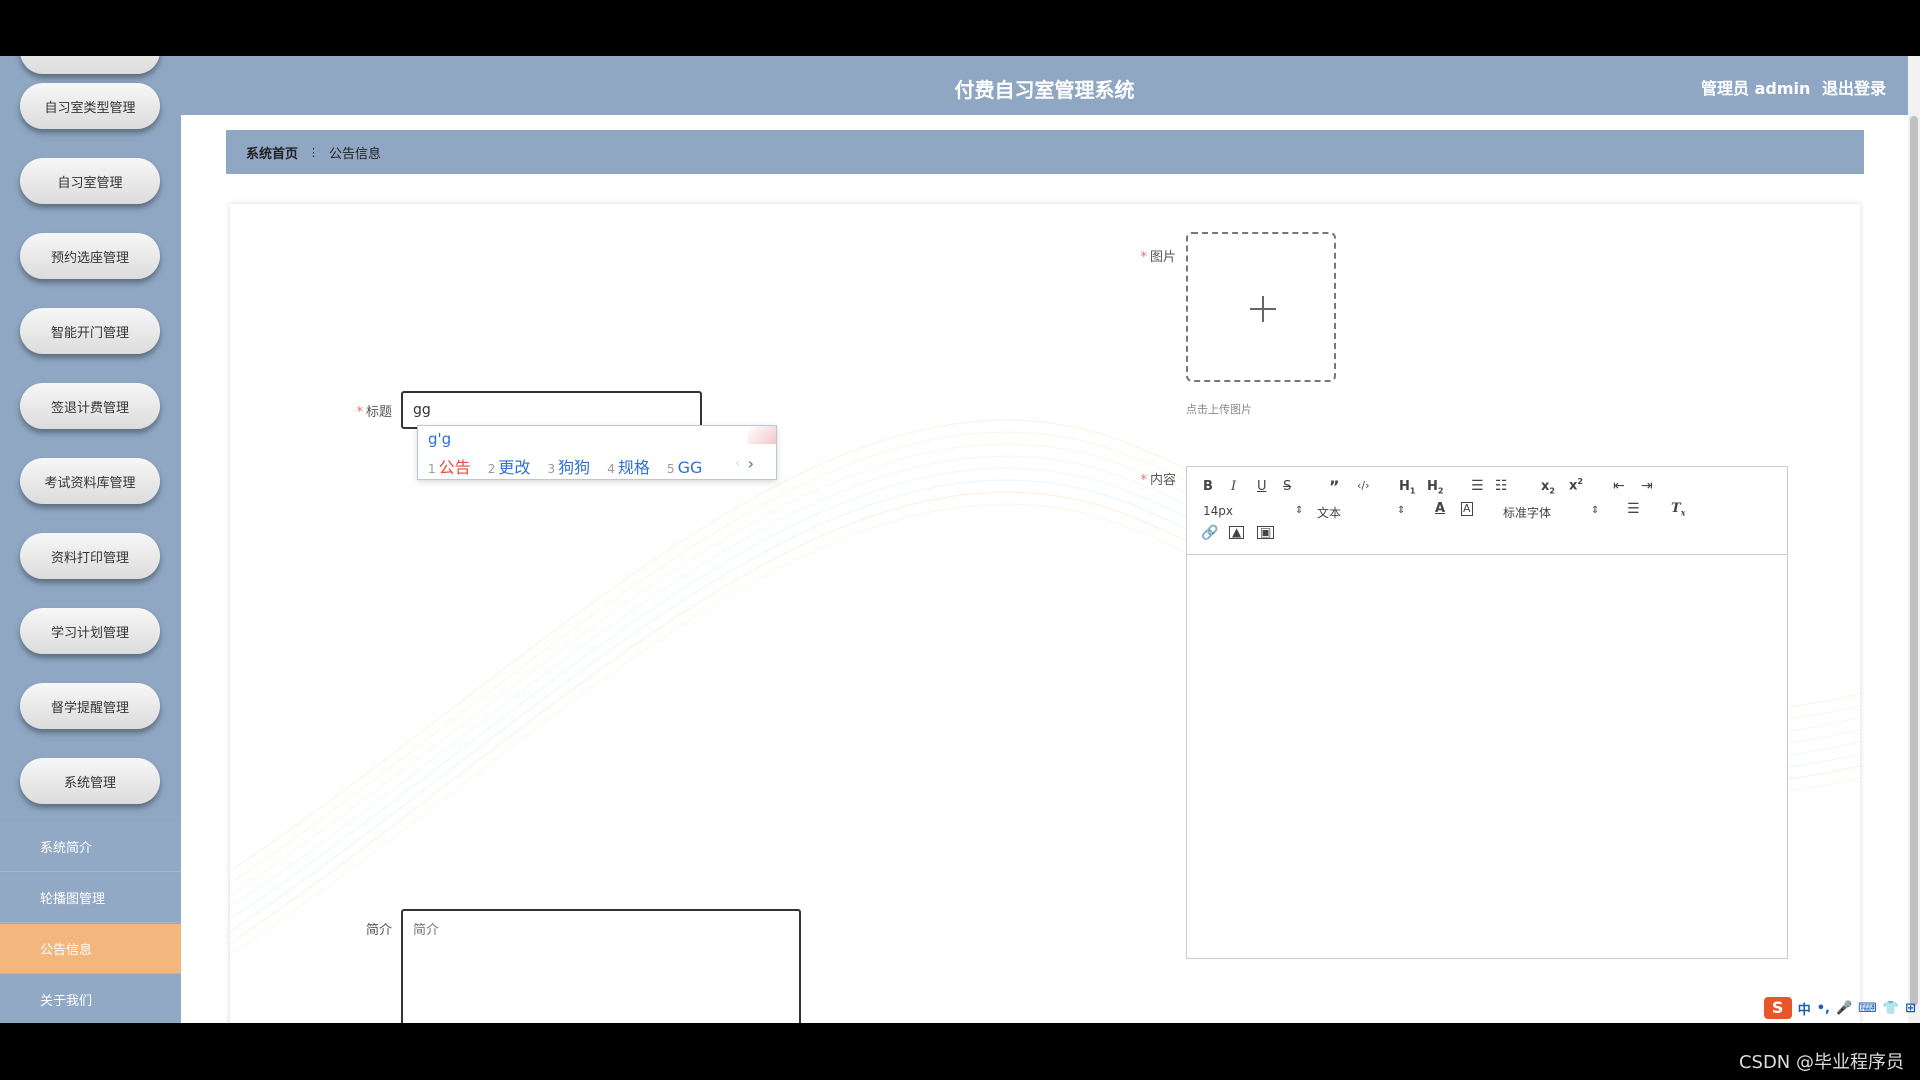 This screenshot has width=1920, height=1080. Describe the element at coordinates (378, 930) in the screenshot. I see `summary-label: 简介` at that location.